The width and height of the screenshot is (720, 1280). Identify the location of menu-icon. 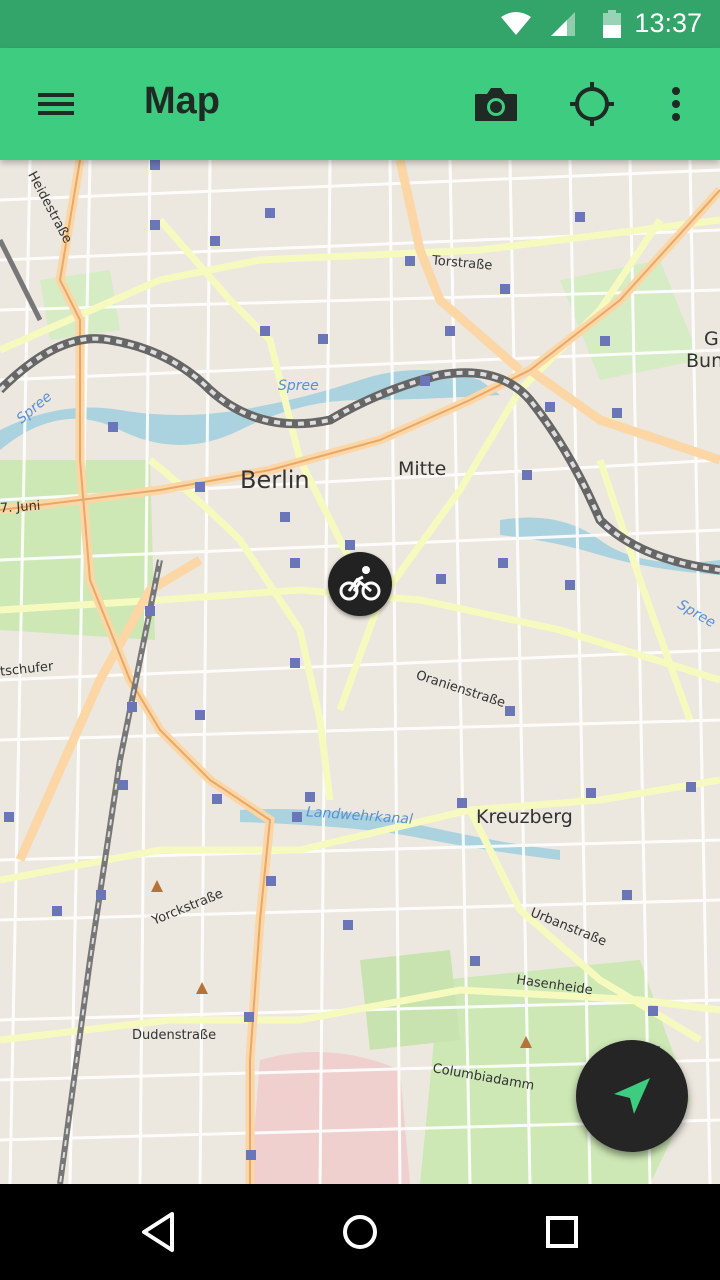
(56, 104).